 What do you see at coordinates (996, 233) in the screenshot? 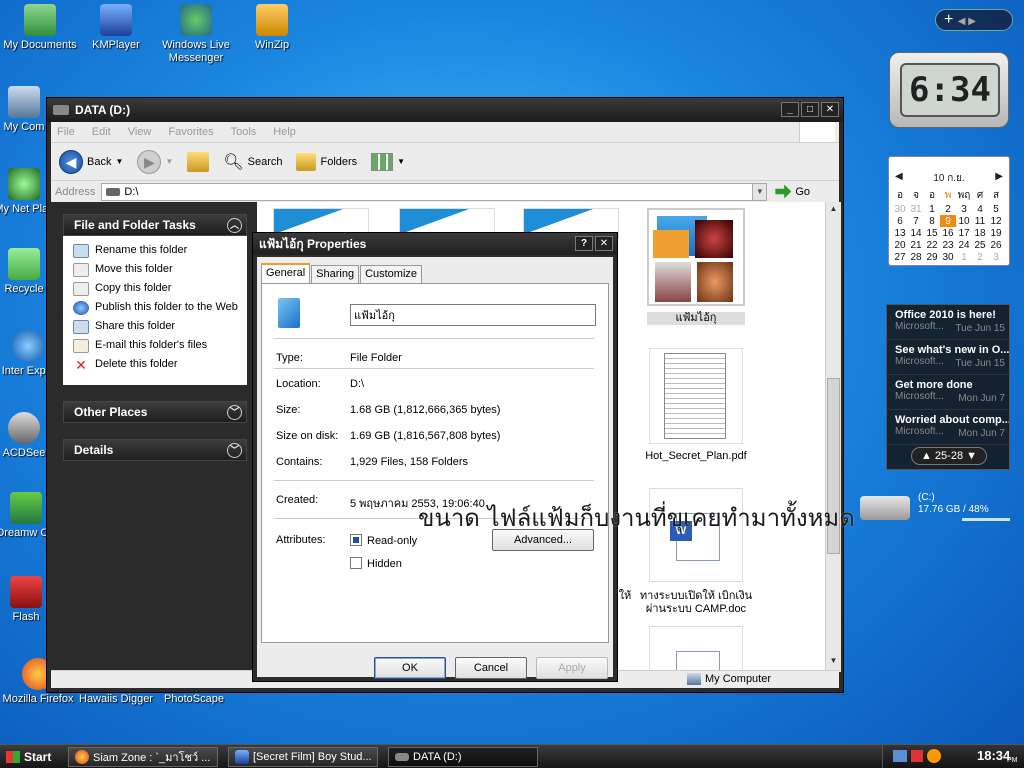
I see `calendar-day: 19` at bounding box center [996, 233].